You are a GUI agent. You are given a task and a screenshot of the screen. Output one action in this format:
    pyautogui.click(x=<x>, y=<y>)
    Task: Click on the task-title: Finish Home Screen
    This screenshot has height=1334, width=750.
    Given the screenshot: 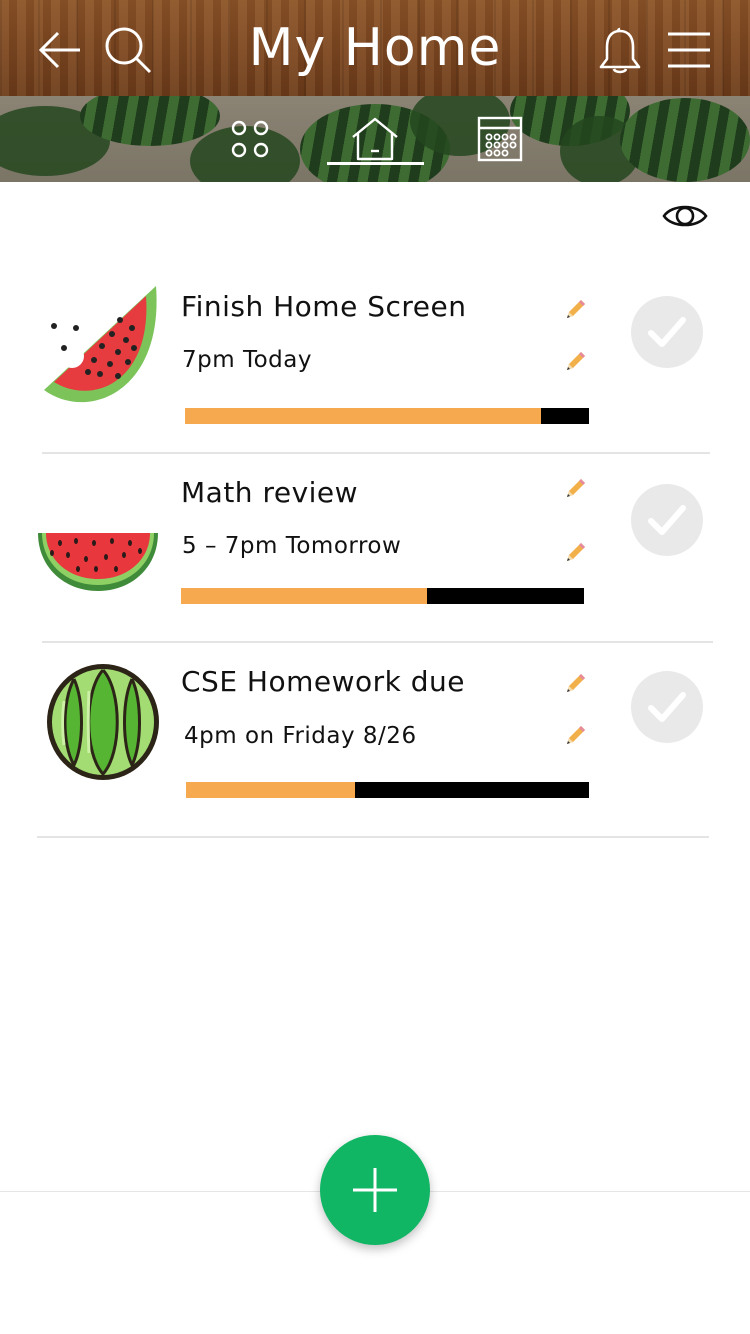 What is the action you would take?
    pyautogui.click(x=324, y=306)
    